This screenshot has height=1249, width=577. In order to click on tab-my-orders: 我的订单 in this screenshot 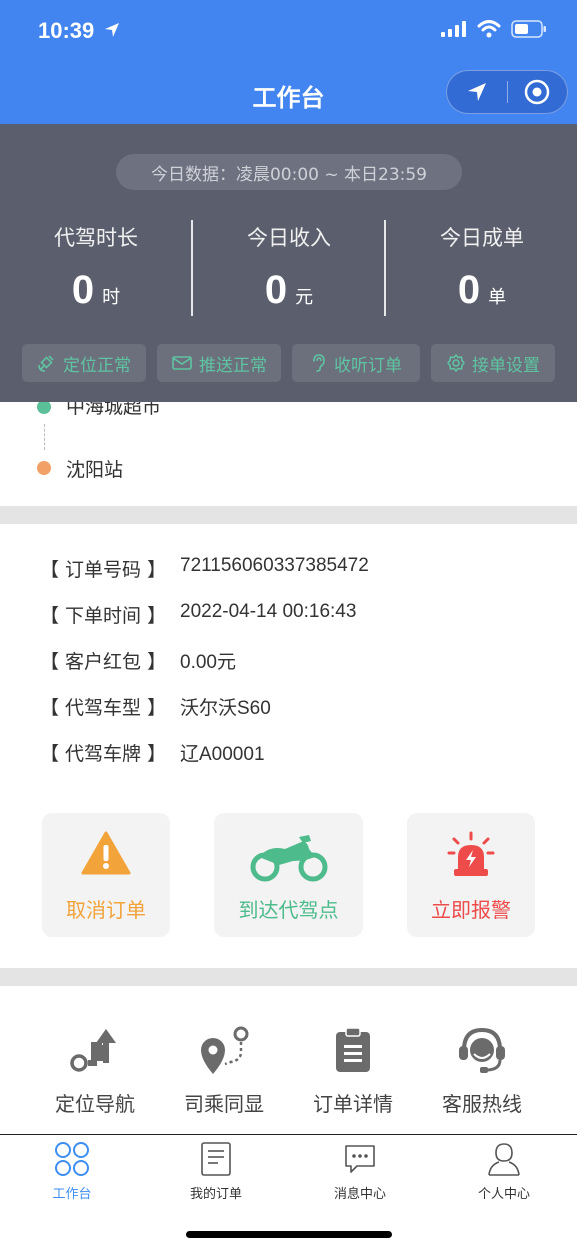, I will do `click(216, 1171)`.